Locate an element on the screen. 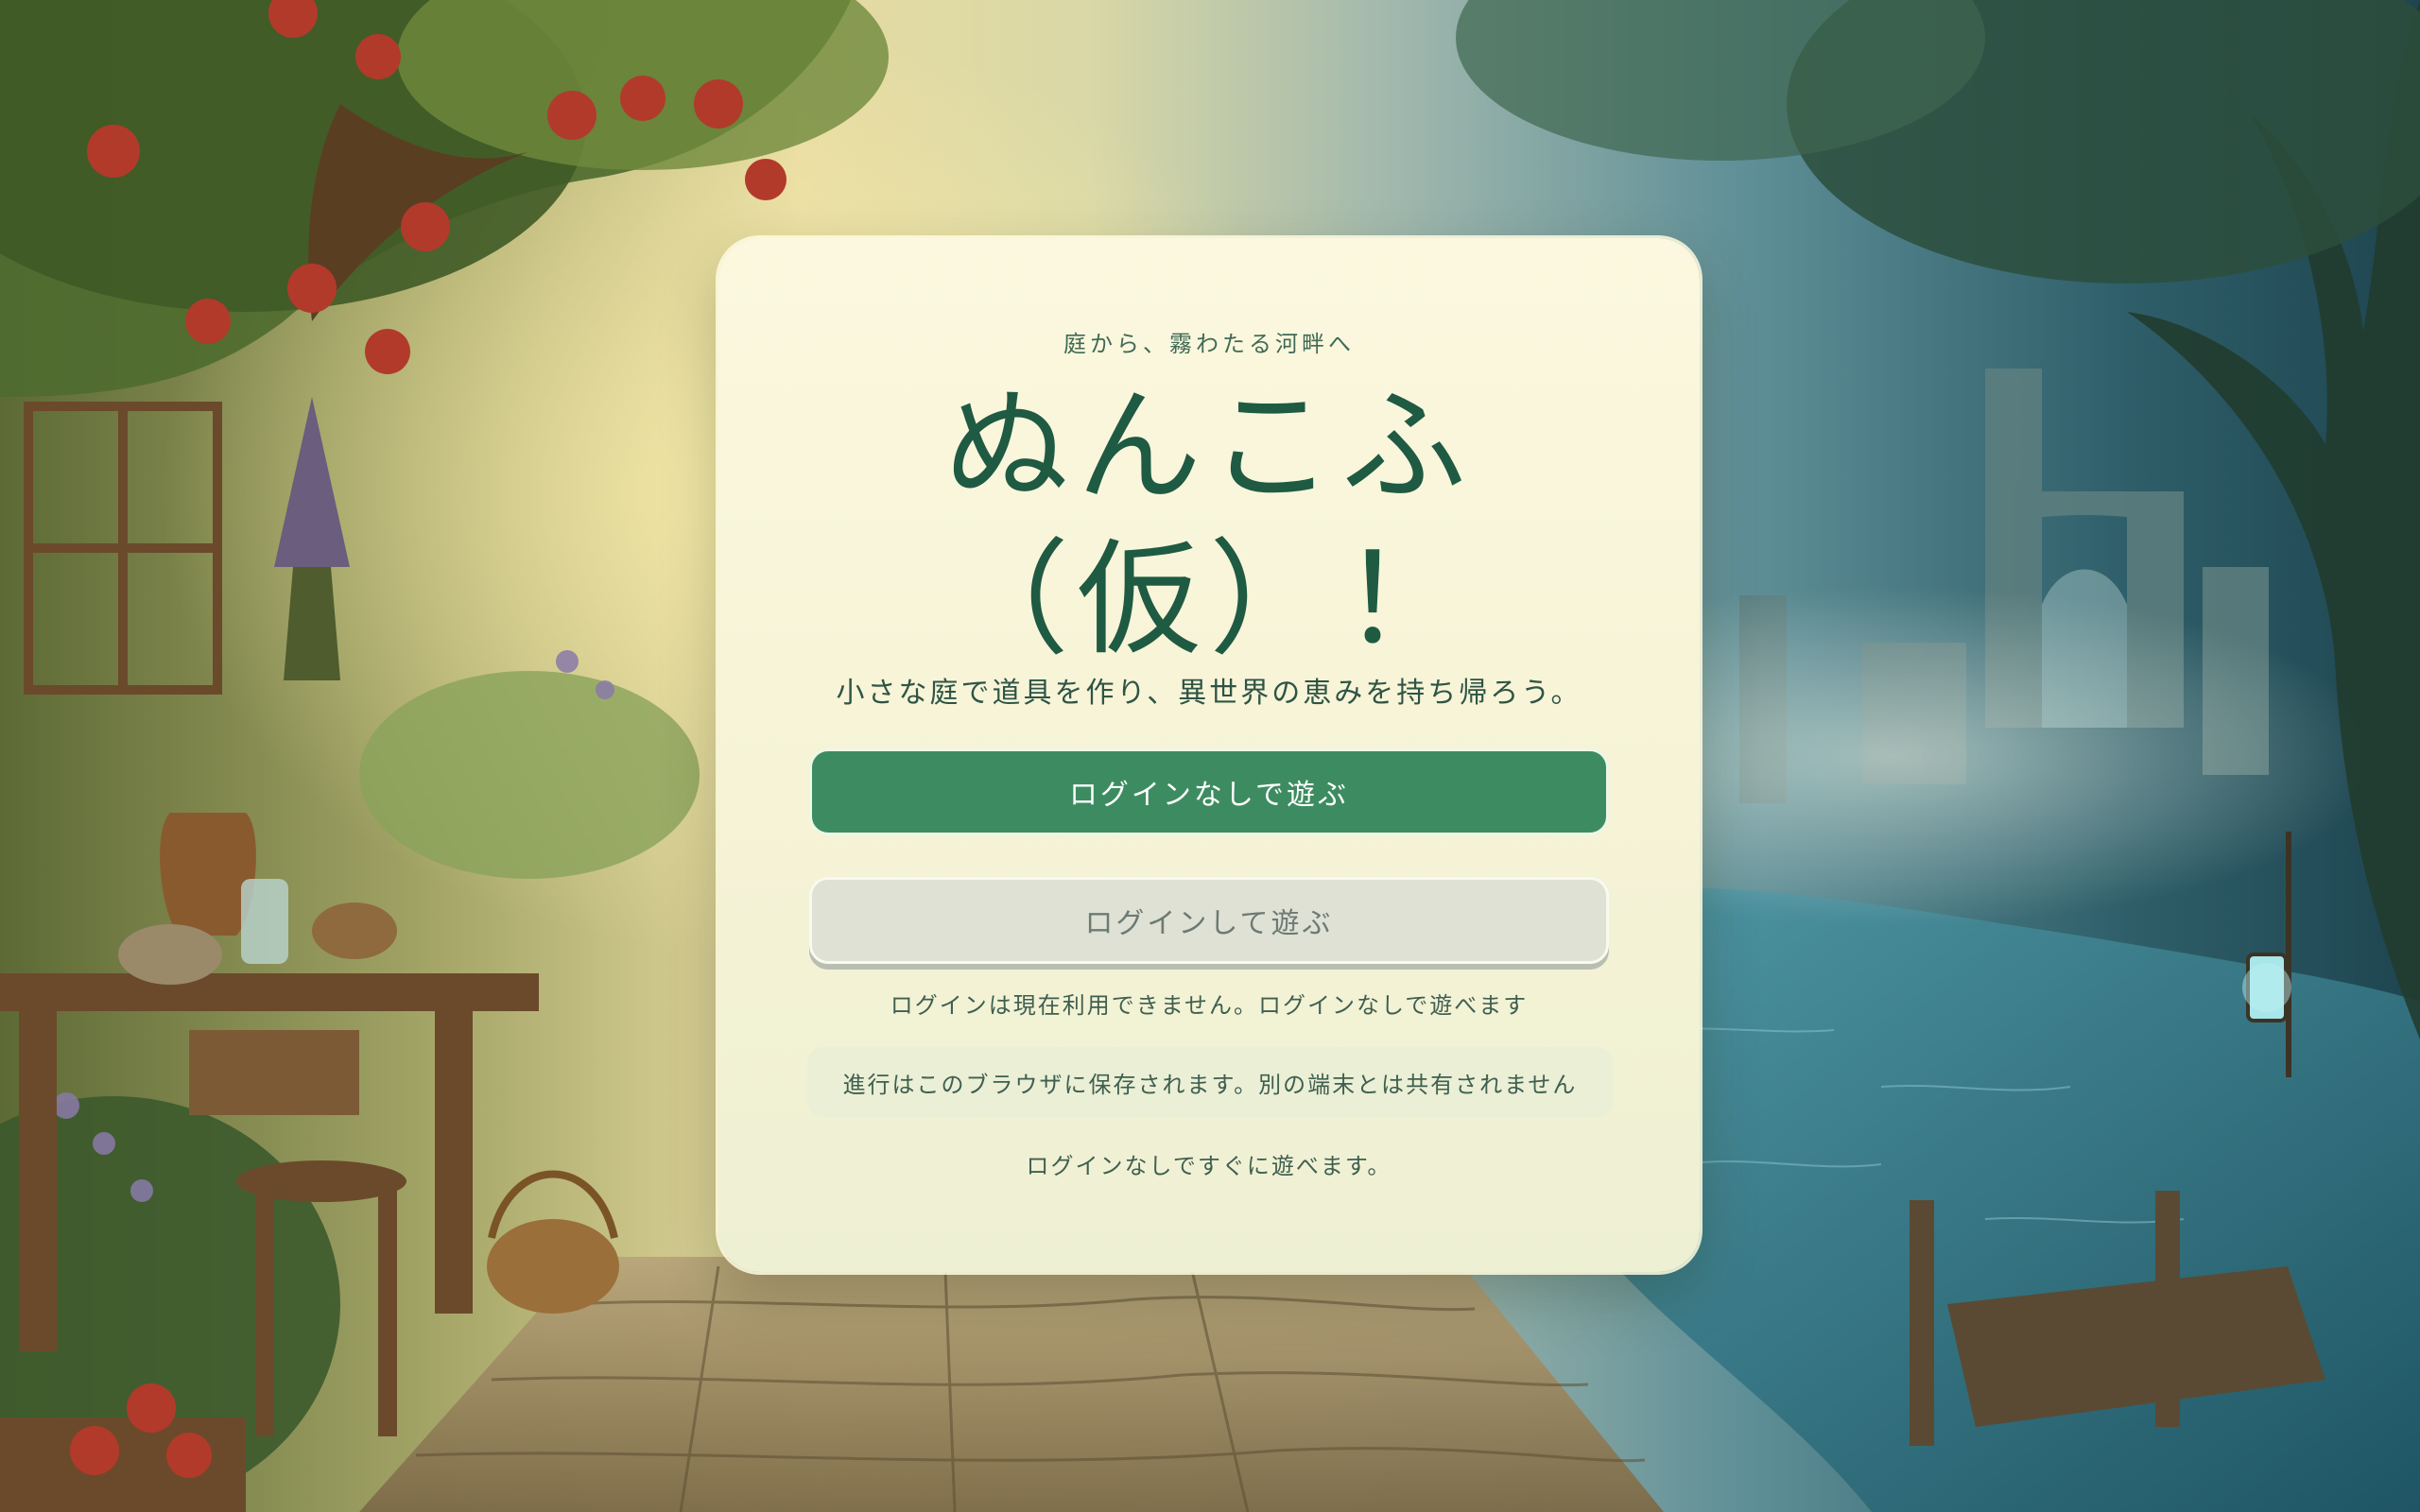 This screenshot has width=2420, height=1512. tagline: 庭から、霧わたる河畔へ is located at coordinates (1209, 344).